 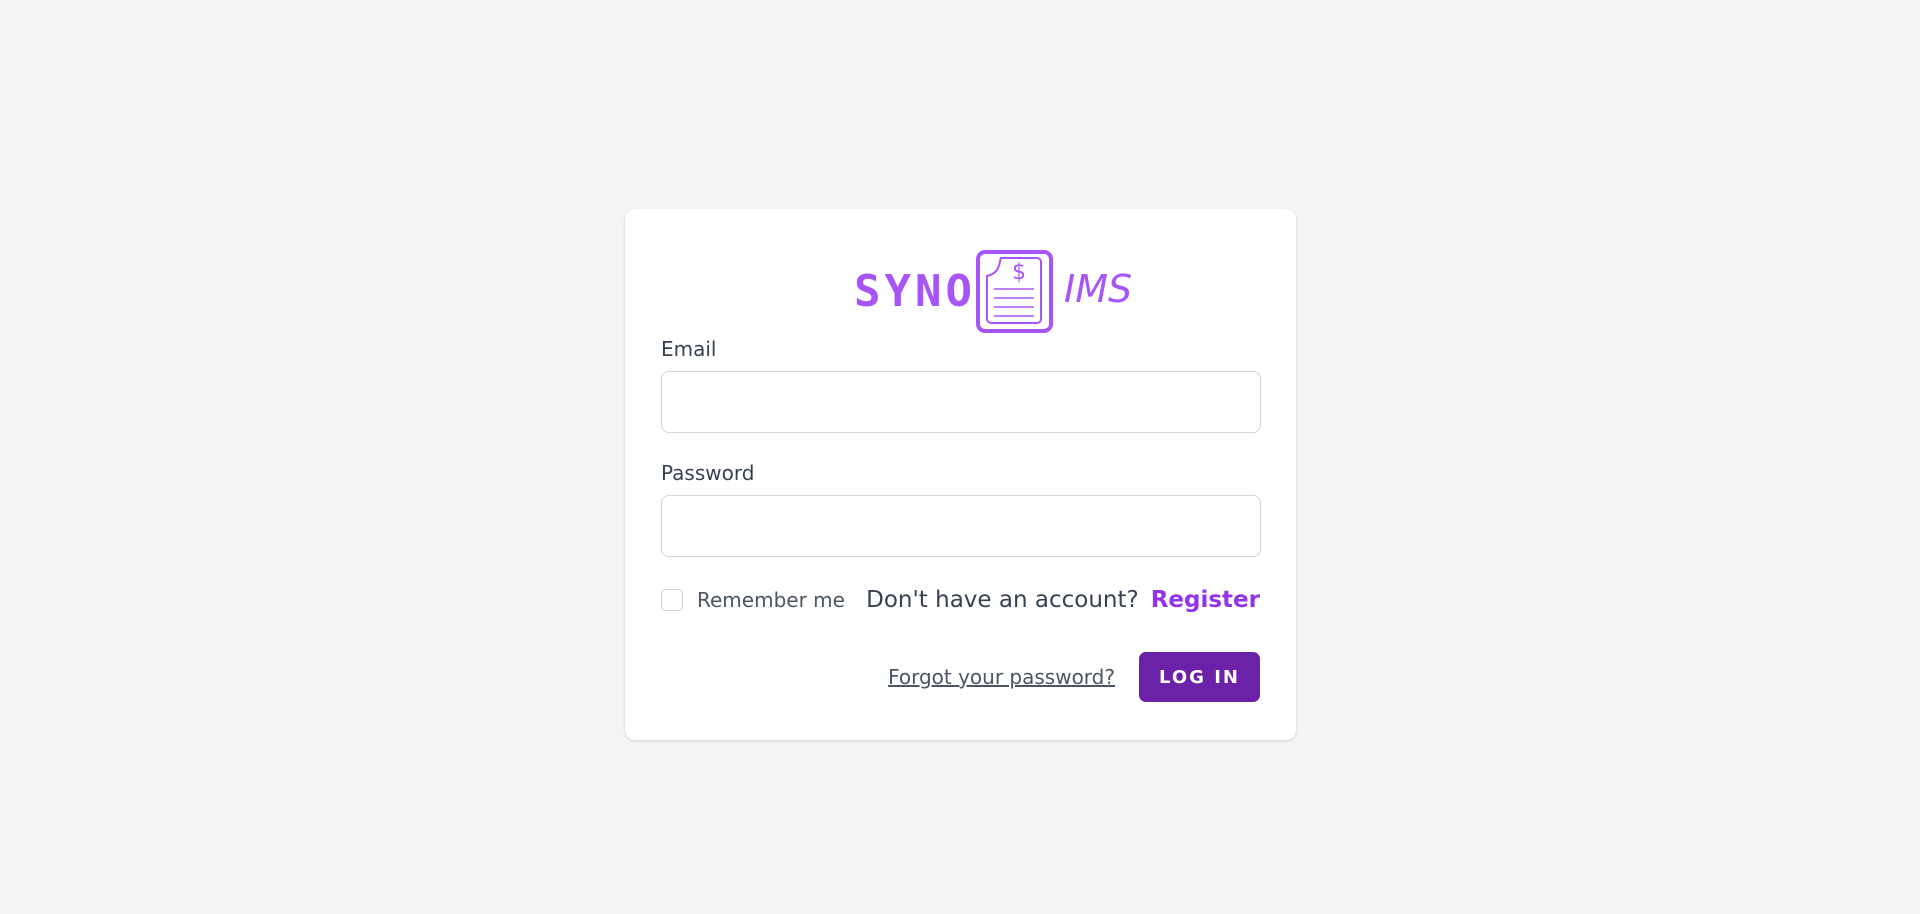 I want to click on remember-me-checkbox, so click(x=672, y=600).